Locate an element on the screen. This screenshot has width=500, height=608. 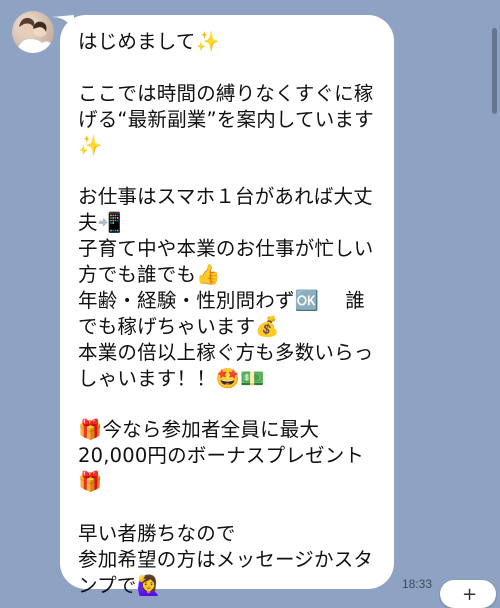
message-timestamp: 18:33 is located at coordinates (417, 584).